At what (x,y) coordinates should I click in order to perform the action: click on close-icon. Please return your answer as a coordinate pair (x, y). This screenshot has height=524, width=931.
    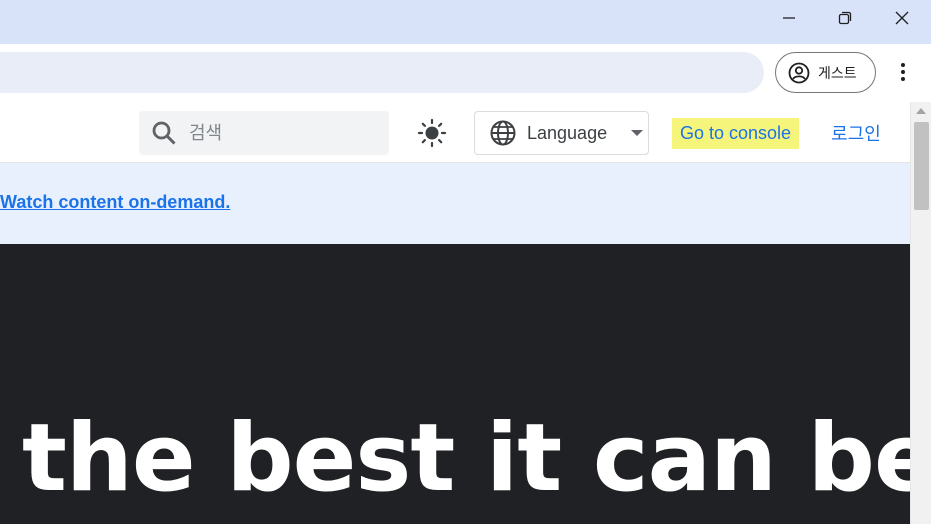
    Looking at the image, I should click on (902, 18).